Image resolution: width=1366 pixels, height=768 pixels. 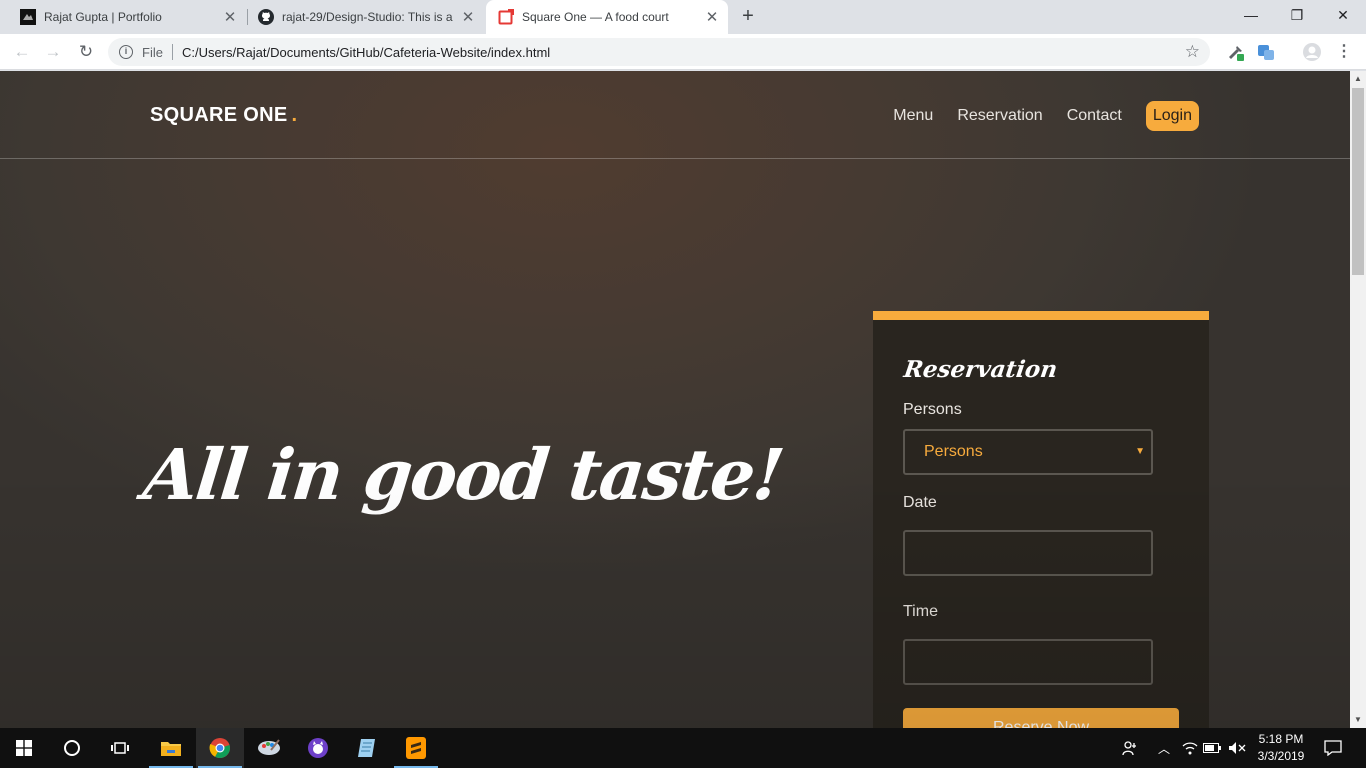 I want to click on persons-label: Persons, so click(x=932, y=409).